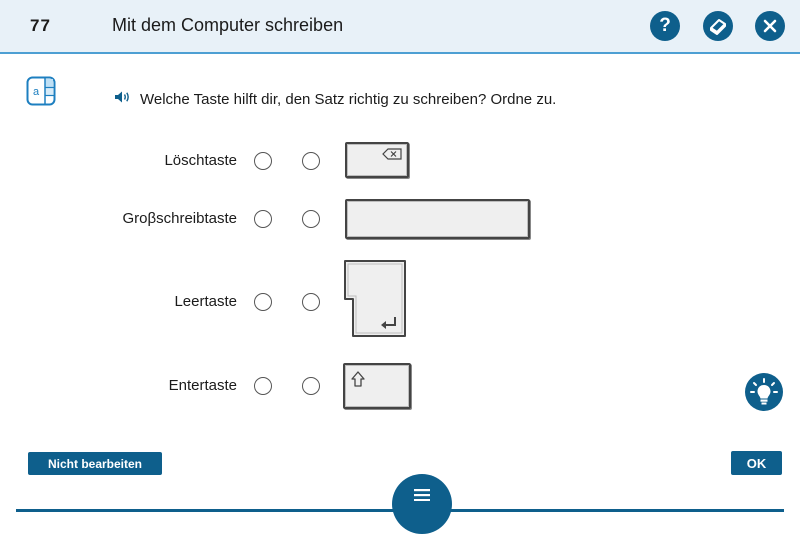 The image size is (800, 534). What do you see at coordinates (95, 463) in the screenshot?
I see `skip-button: Nicht bearbeiten` at bounding box center [95, 463].